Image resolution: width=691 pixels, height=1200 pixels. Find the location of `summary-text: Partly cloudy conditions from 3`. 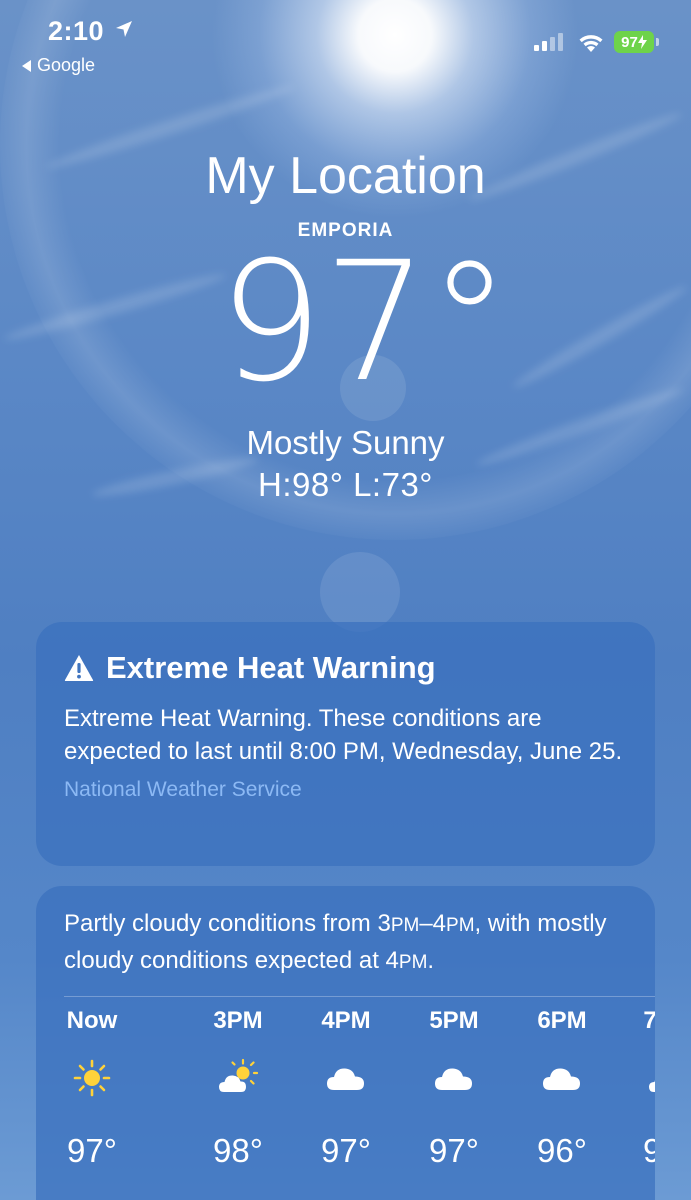

summary-text: Partly cloudy conditions from 3 is located at coordinates (227, 923).